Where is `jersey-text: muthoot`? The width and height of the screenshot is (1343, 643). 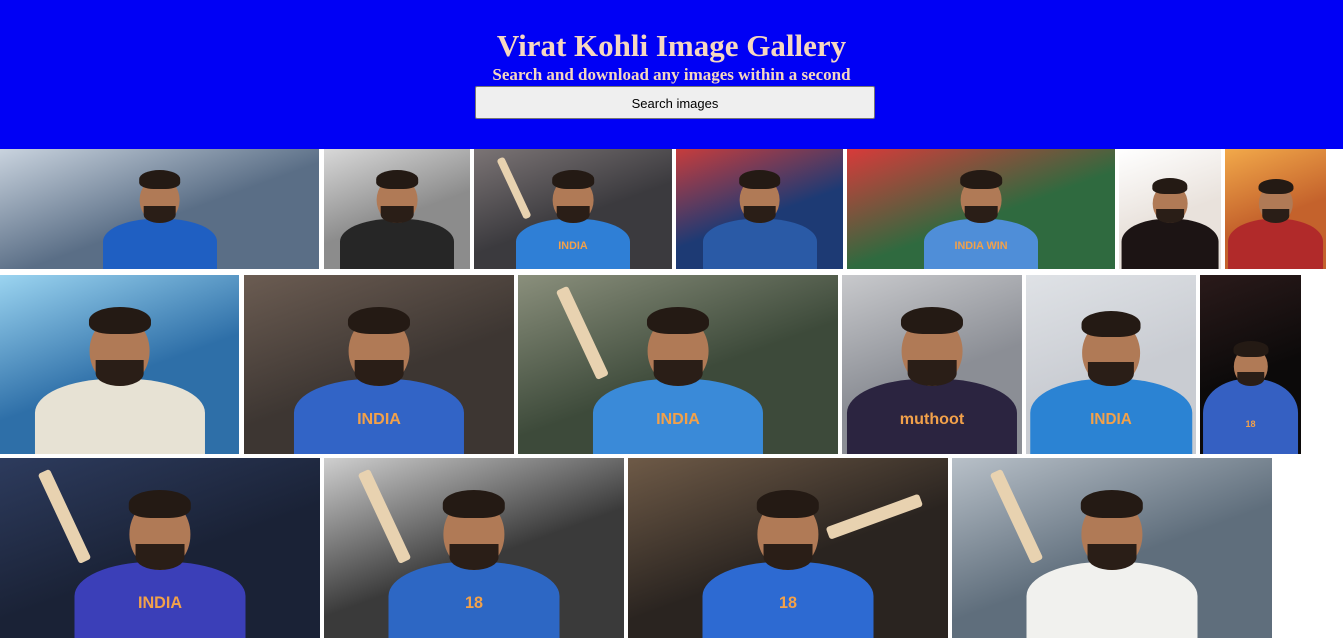
jersey-text: muthoot is located at coordinates (932, 418).